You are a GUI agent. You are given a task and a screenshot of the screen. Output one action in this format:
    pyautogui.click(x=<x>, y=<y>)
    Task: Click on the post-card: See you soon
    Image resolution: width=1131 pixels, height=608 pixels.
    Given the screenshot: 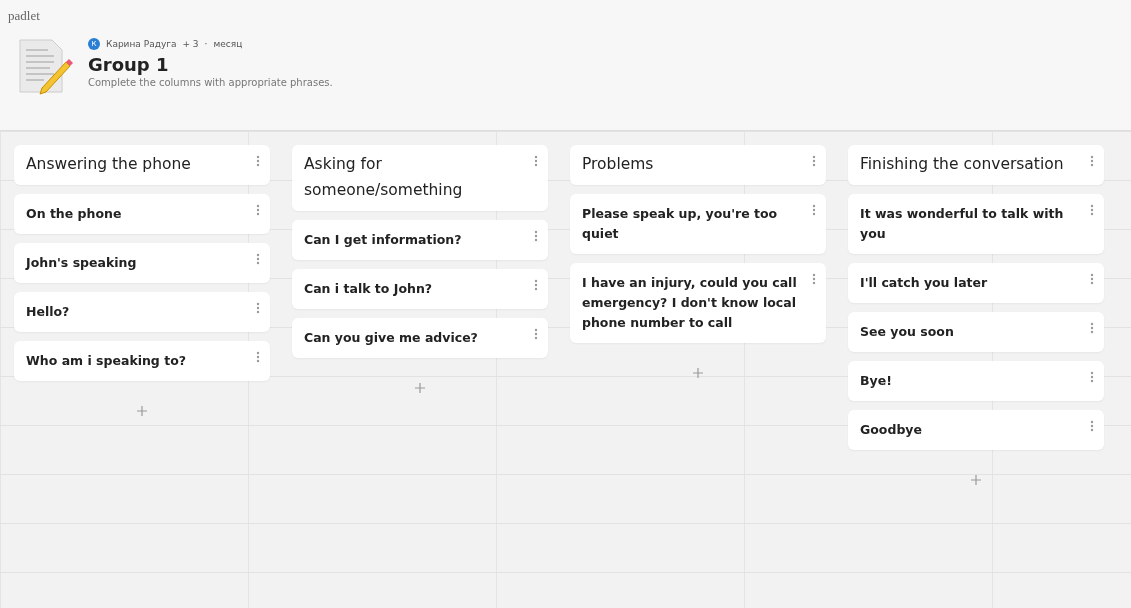 What is the action you would take?
    pyautogui.click(x=976, y=332)
    